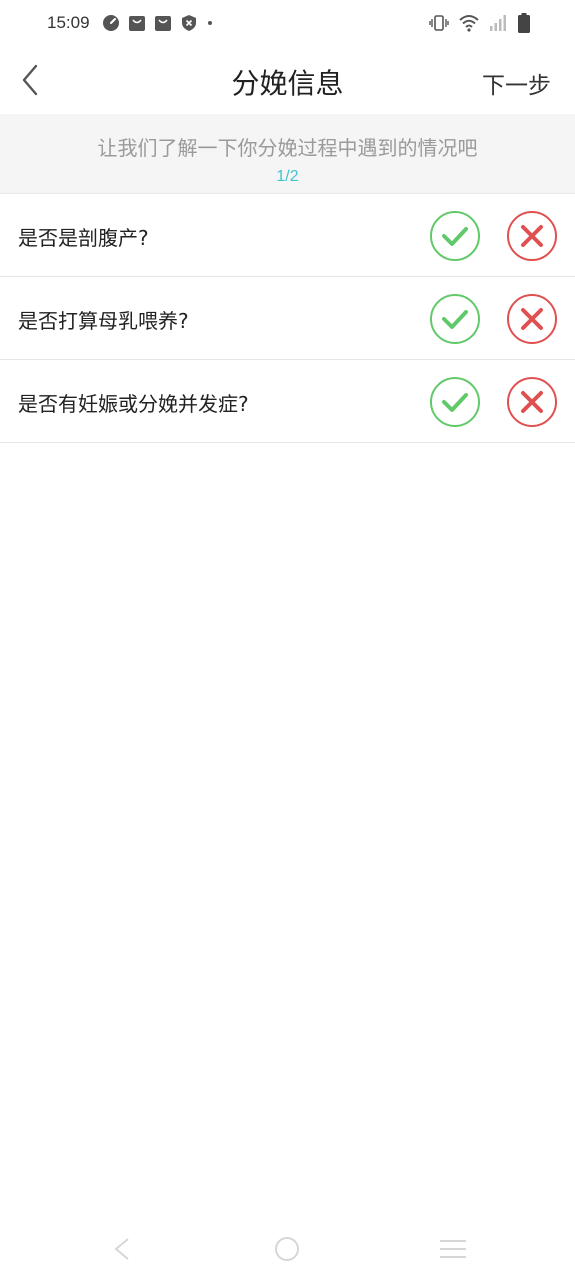 This screenshot has width=575, height=1280. What do you see at coordinates (287, 235) in the screenshot?
I see `question-row-cesarean: 是否是剖腹产?` at bounding box center [287, 235].